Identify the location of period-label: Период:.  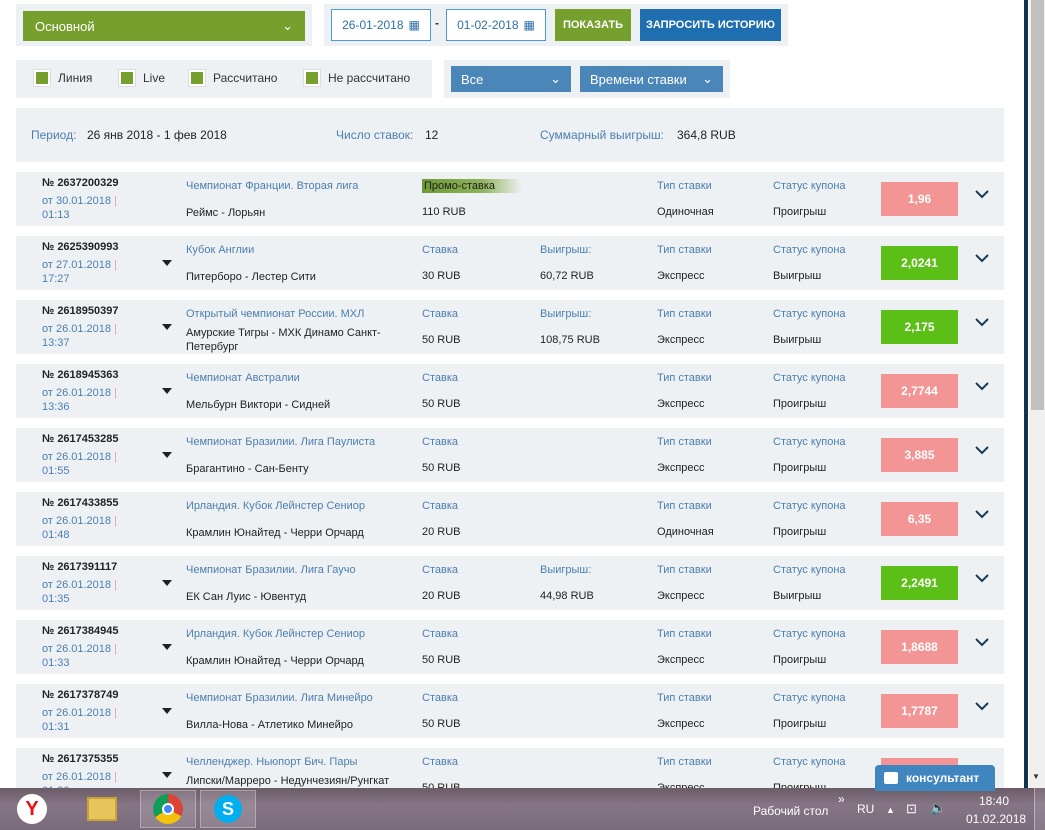
(54, 135).